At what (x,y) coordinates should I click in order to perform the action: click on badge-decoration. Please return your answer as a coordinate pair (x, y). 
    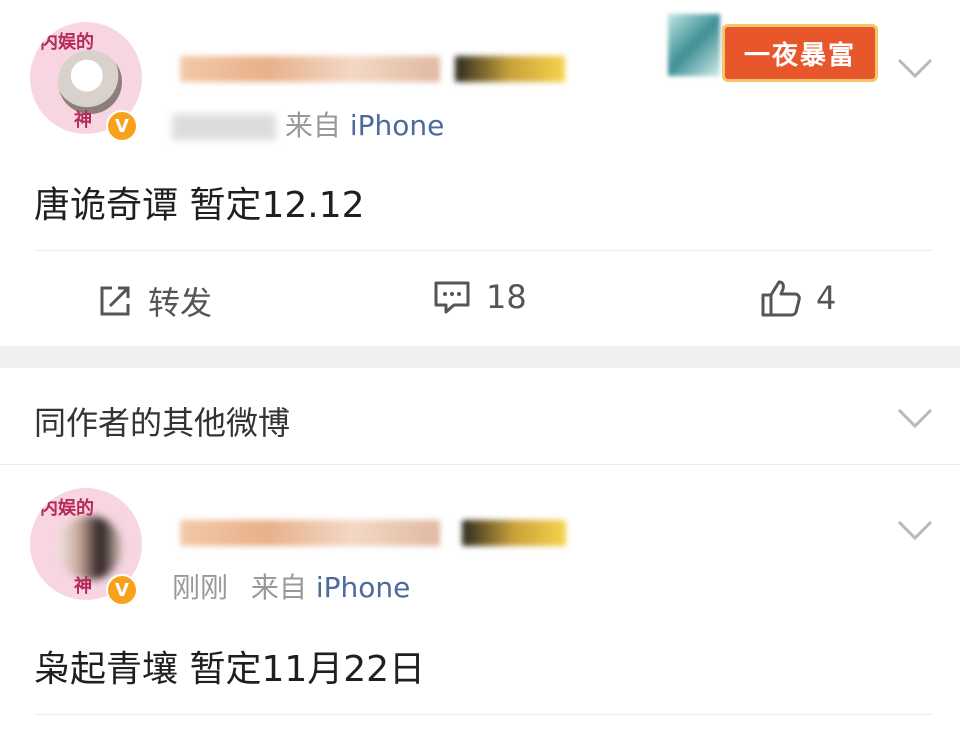
    Looking at the image, I should click on (694, 45).